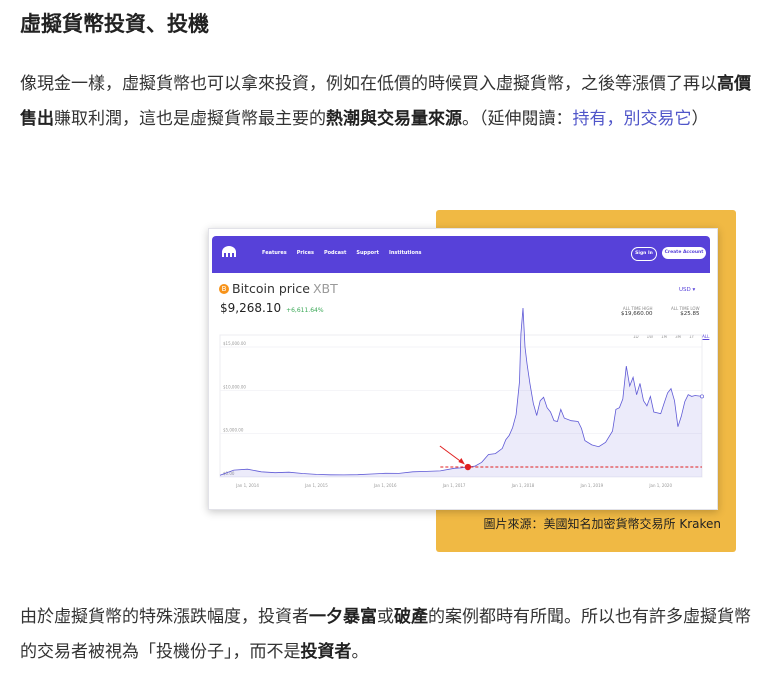  I want to click on marker-arrow-shaft, so click(451, 454).